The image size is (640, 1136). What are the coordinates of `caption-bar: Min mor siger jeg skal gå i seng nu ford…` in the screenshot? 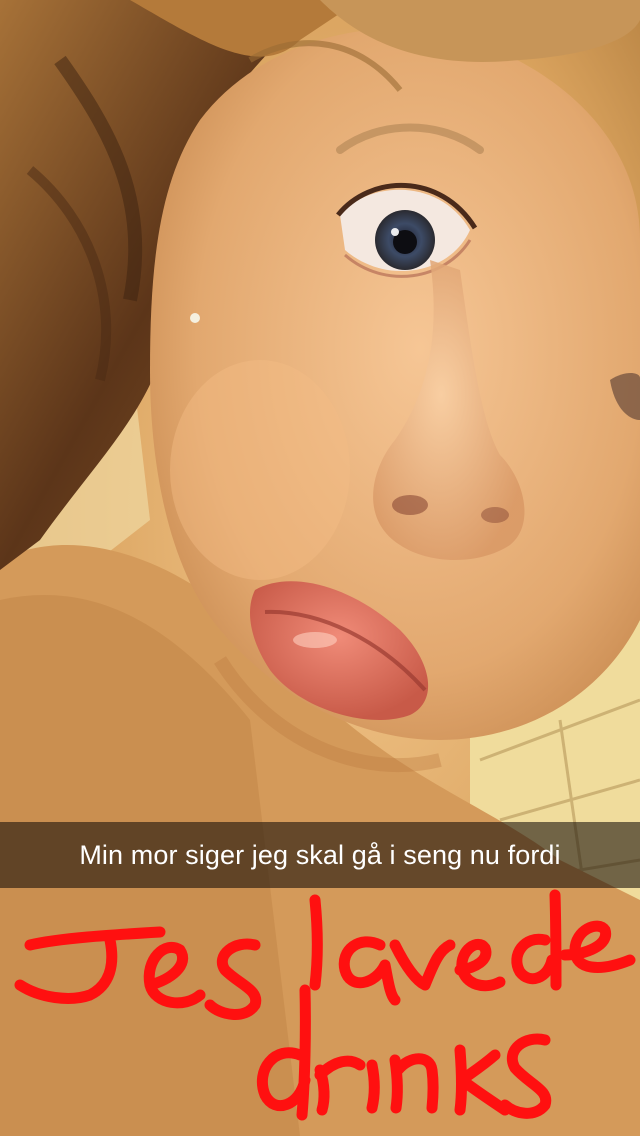 It's located at (320, 855).